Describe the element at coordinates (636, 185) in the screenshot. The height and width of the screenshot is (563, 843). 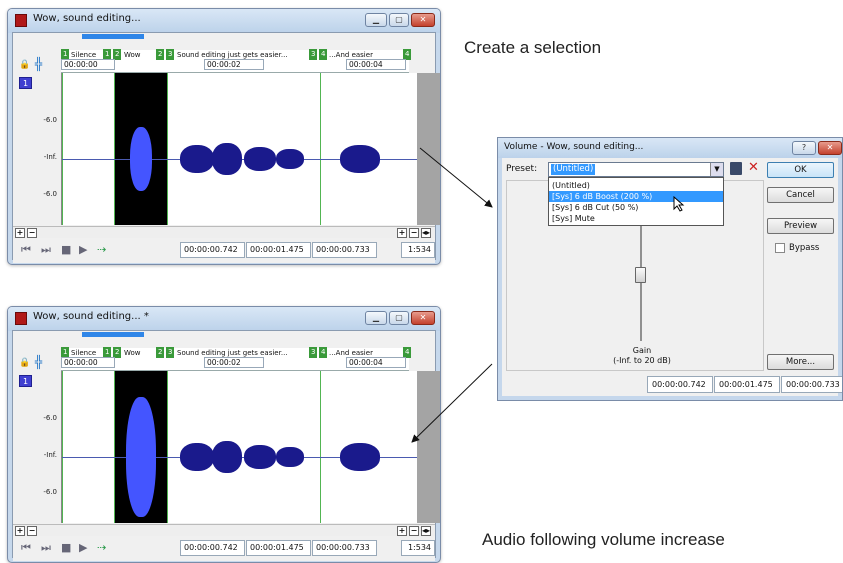
I see `preset-option-untitled: (Untitled)` at that location.